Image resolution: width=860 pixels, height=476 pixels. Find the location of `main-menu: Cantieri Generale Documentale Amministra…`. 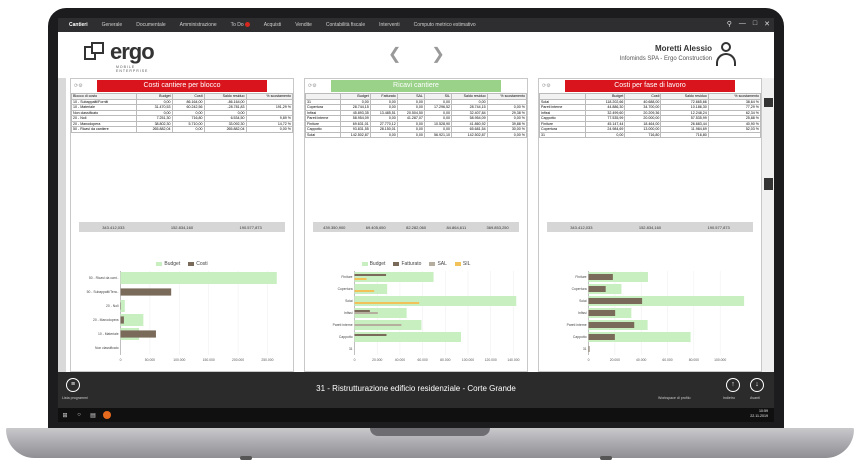

main-menu: Cantieri Generale Documentale Amministra… is located at coordinates (416, 25).